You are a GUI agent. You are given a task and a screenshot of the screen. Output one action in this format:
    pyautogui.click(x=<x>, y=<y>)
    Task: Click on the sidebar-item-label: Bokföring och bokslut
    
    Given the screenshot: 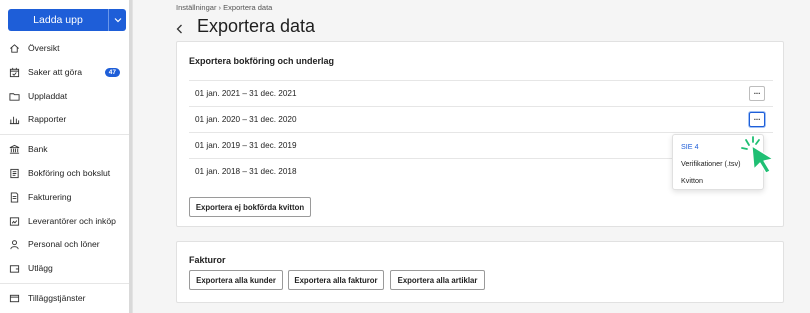 What is the action you would take?
    pyautogui.click(x=69, y=173)
    